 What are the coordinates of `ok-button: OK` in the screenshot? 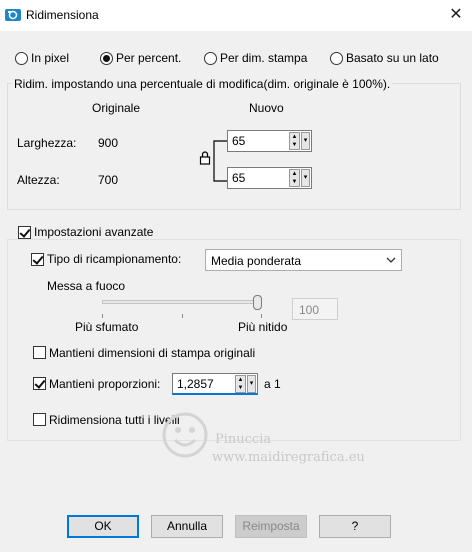 It's located at (103, 526).